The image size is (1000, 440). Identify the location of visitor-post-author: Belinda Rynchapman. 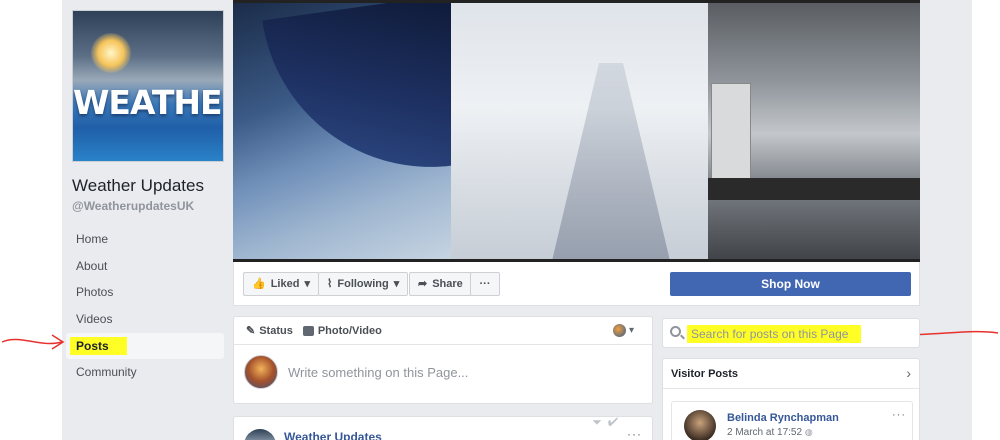
(783, 418).